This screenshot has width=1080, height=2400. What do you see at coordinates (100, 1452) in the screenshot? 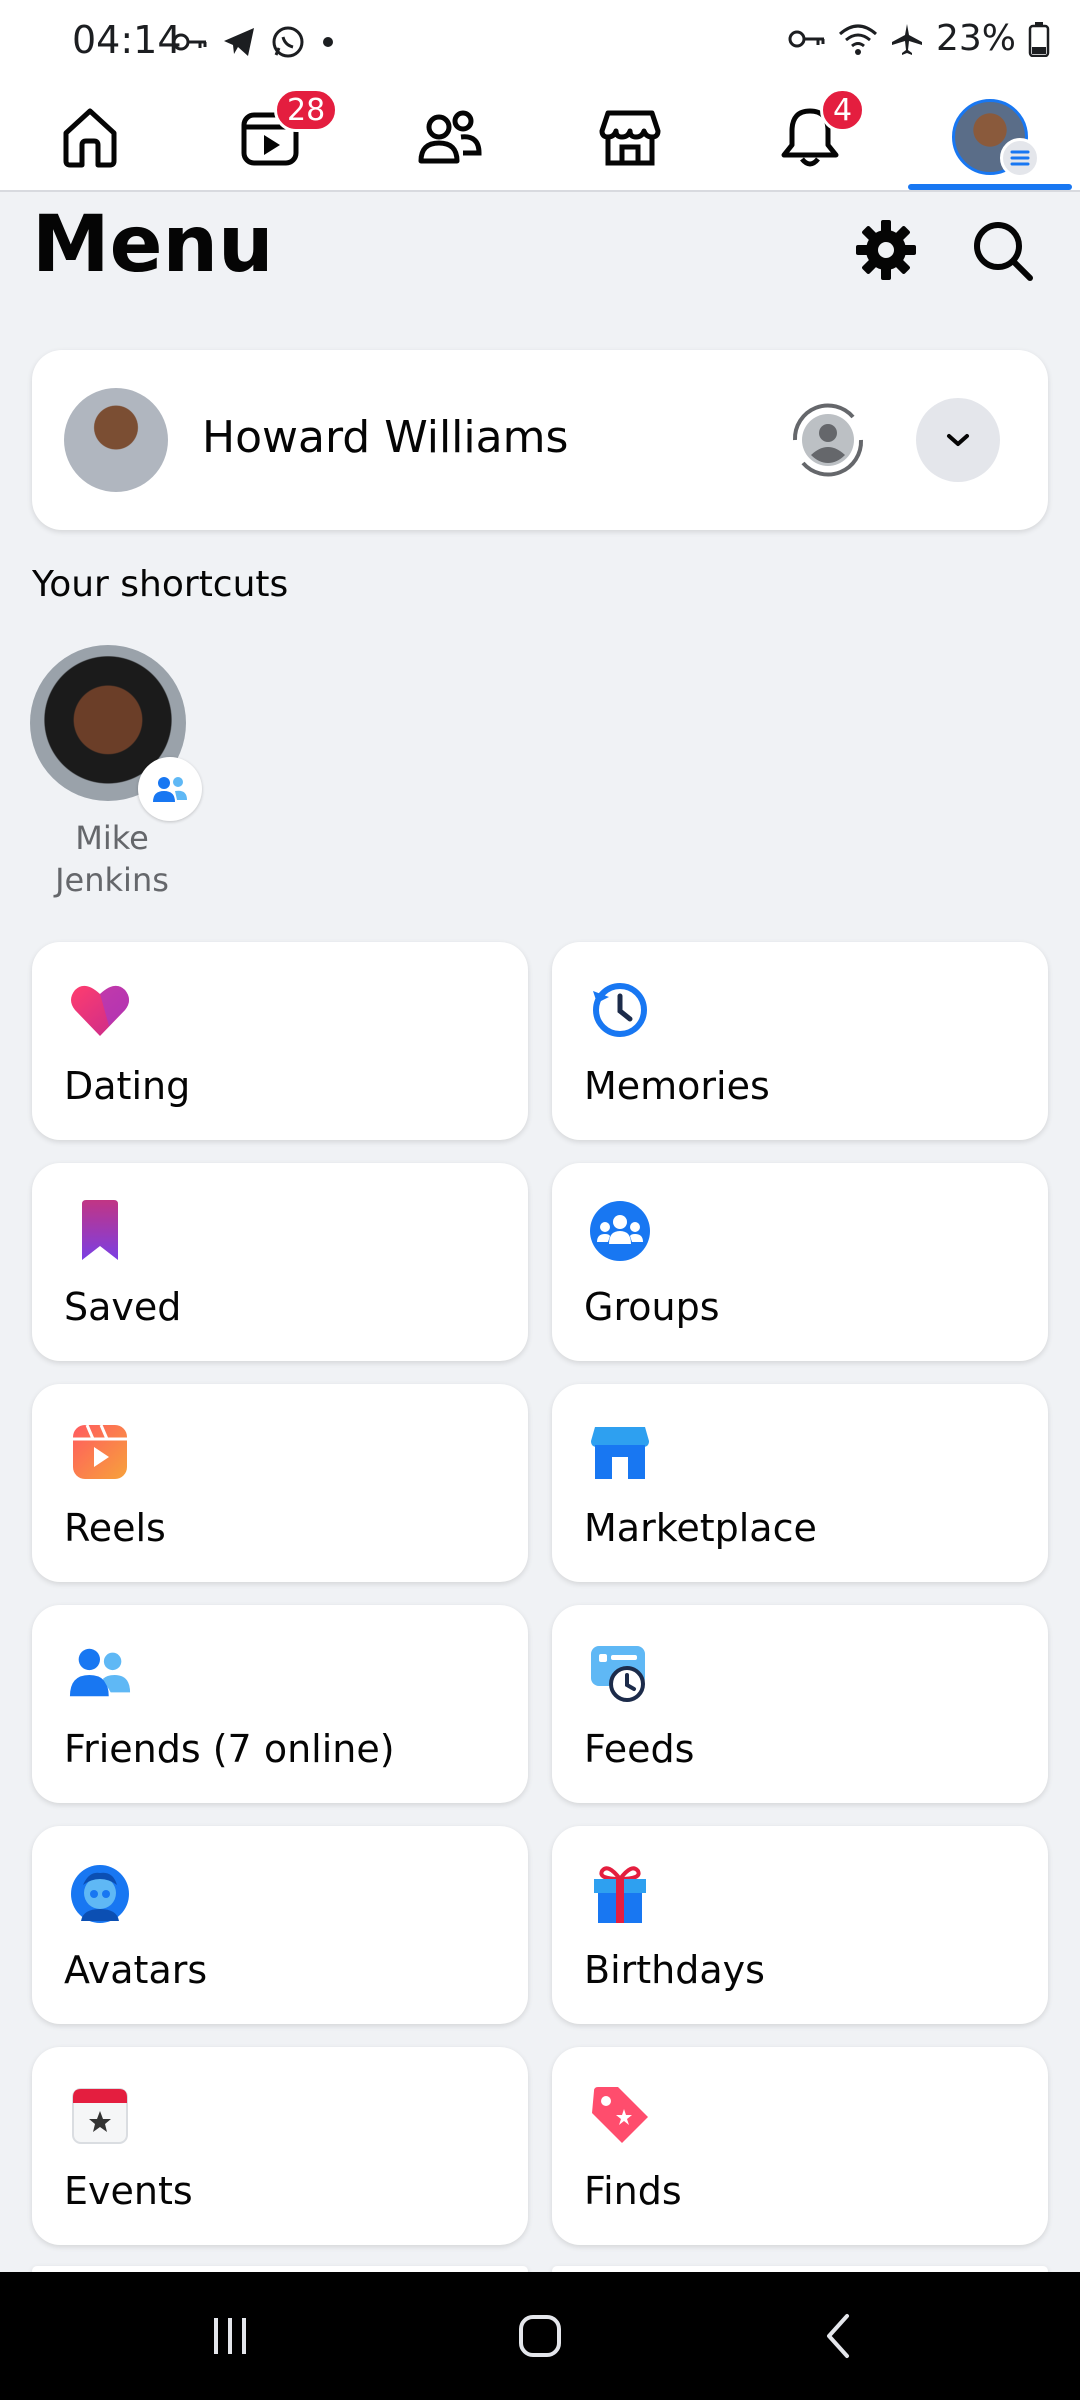
I see `reels-icon` at bounding box center [100, 1452].